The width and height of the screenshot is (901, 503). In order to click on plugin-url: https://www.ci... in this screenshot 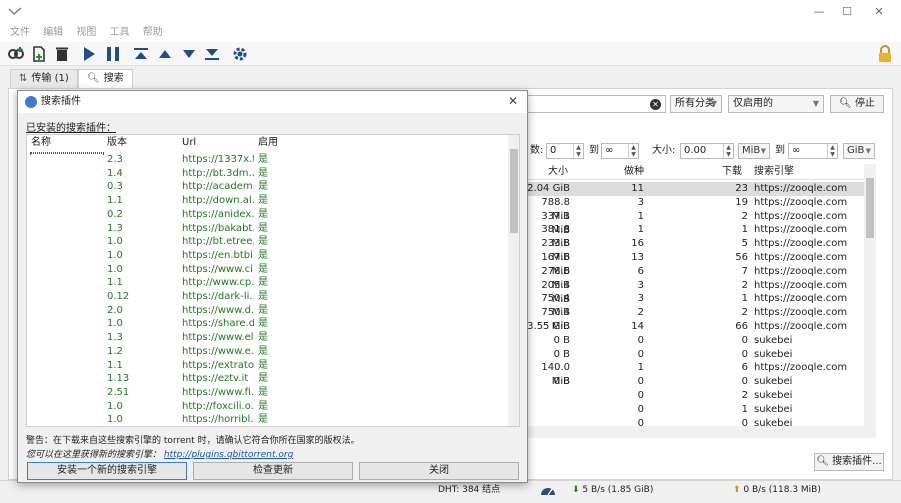, I will do `click(218, 269)`.